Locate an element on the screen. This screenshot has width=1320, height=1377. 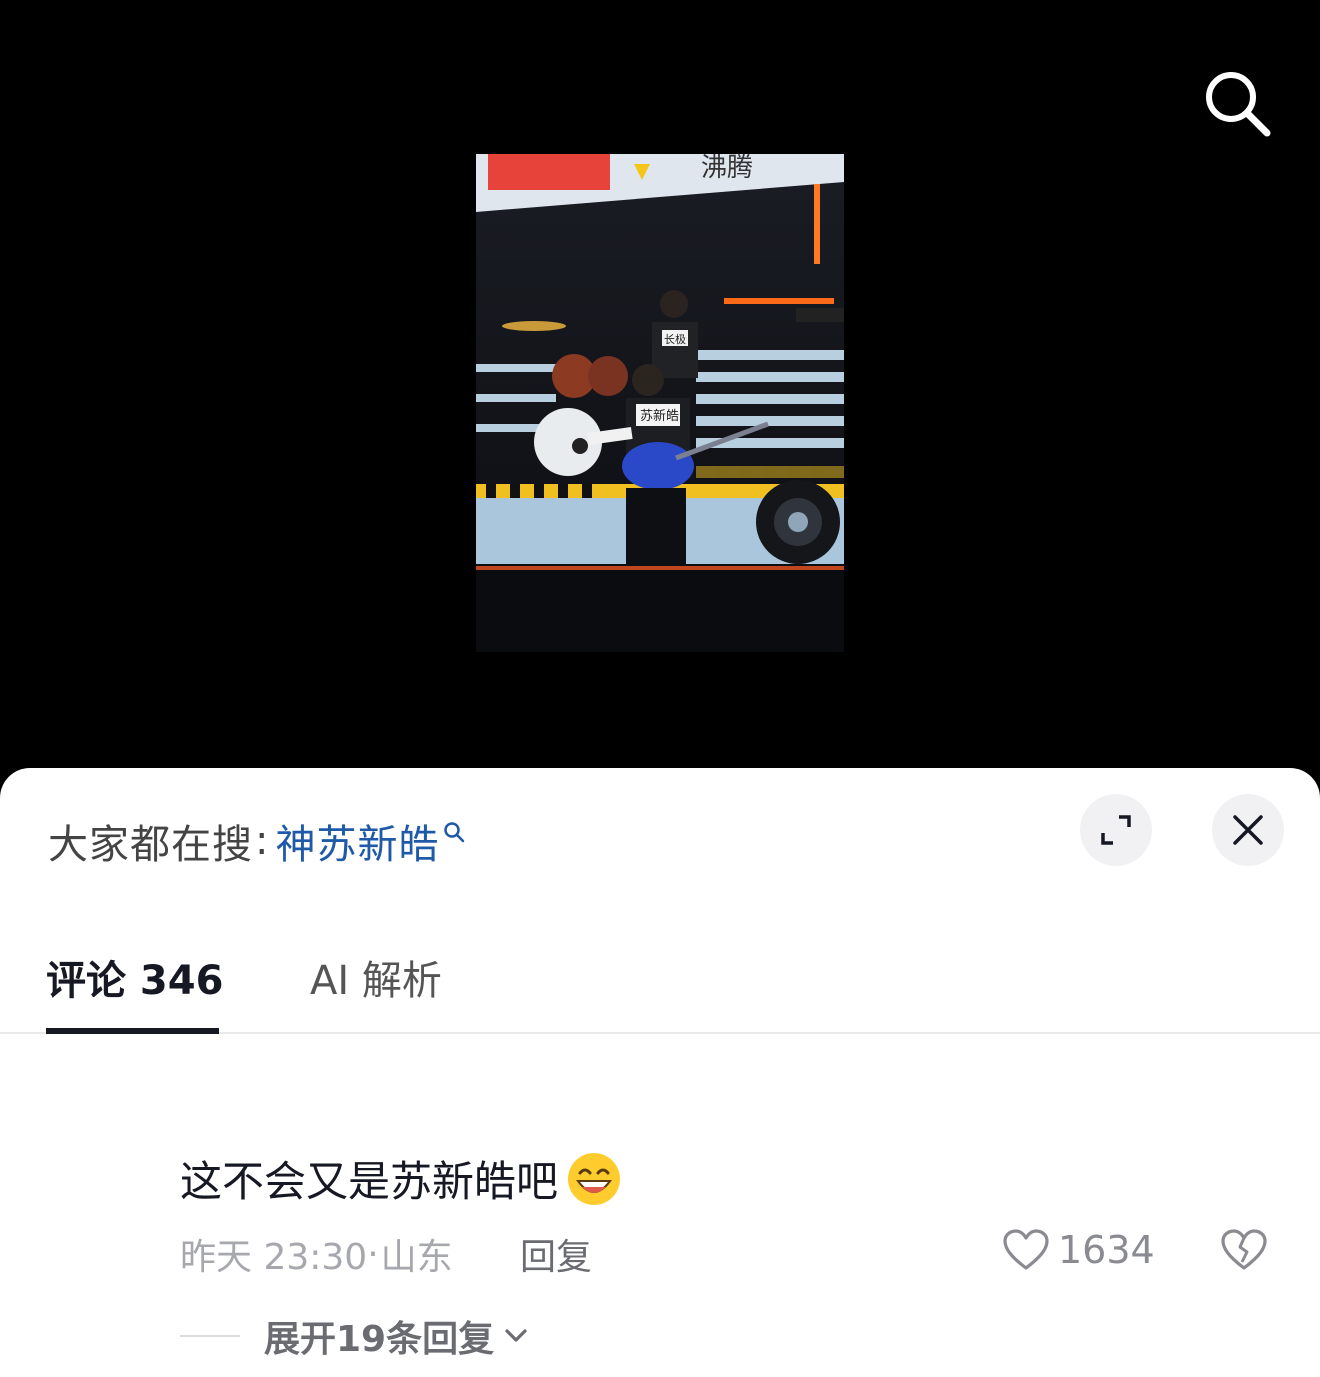
comment-body: 这不会又是苏新皓吧 is located at coordinates (402, 1178).